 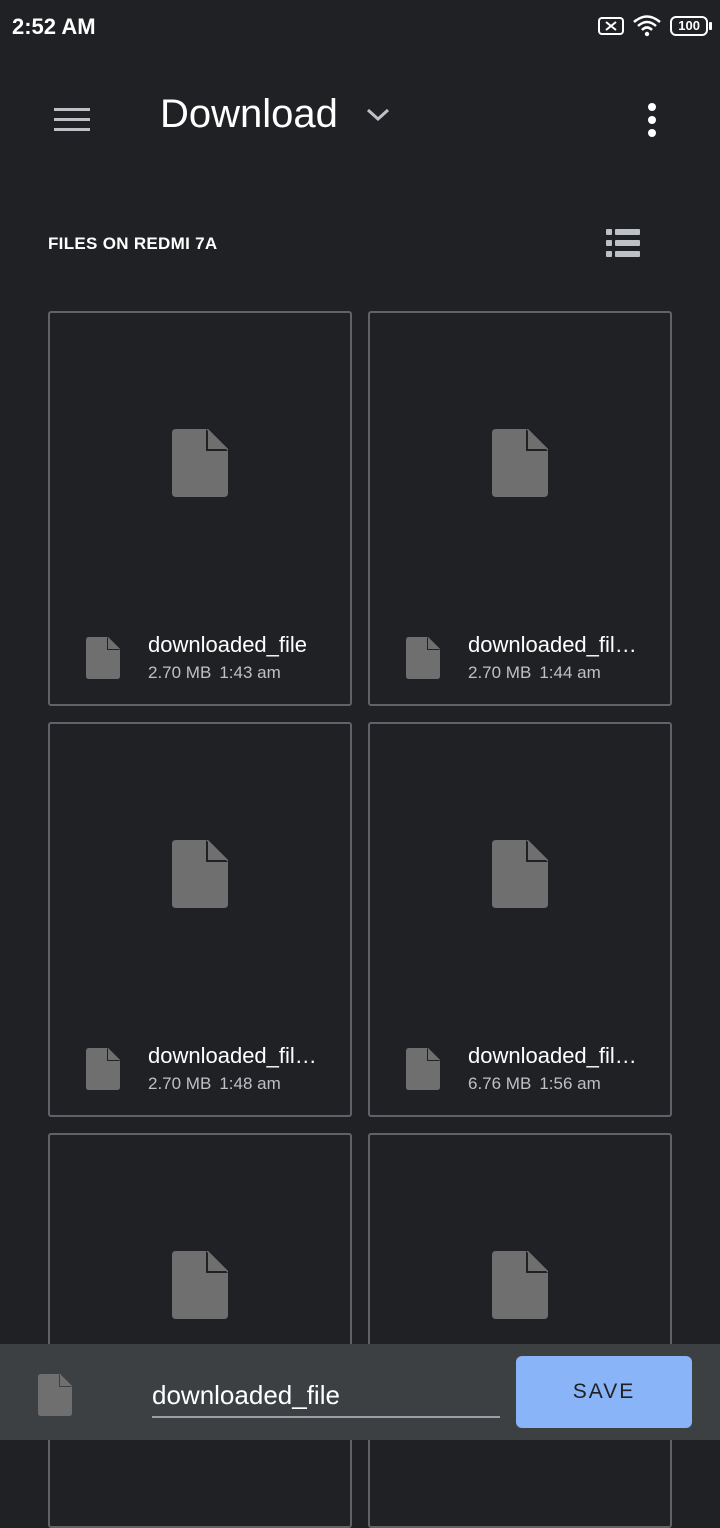 What do you see at coordinates (200, 919) in the screenshot?
I see `file-card: downloaded_fil… 2.70 MB 1:48 am` at bounding box center [200, 919].